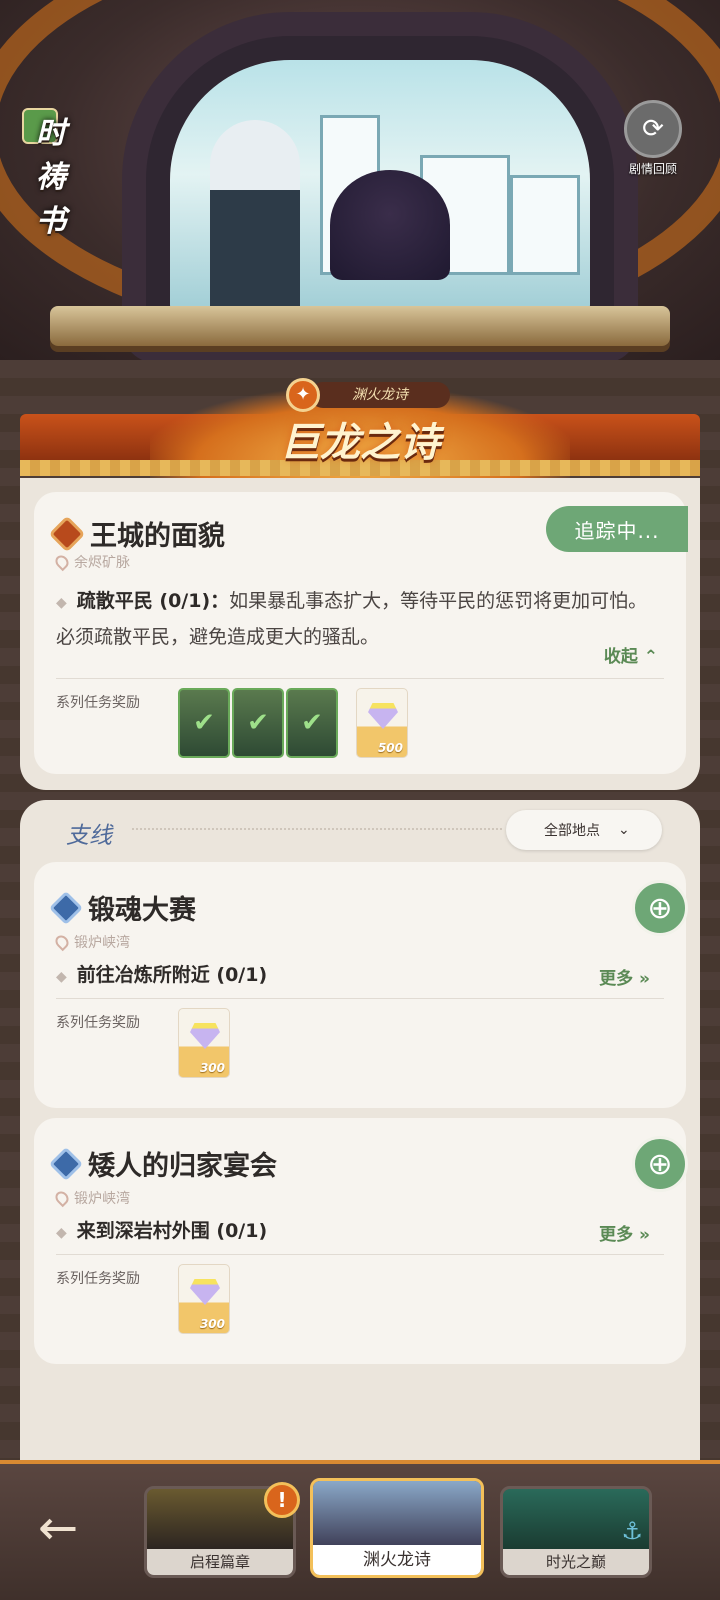 The height and width of the screenshot is (1600, 720). What do you see at coordinates (172, 975) in the screenshot?
I see `step-text: 前往冶炼所附近 (0/1)` at bounding box center [172, 975].